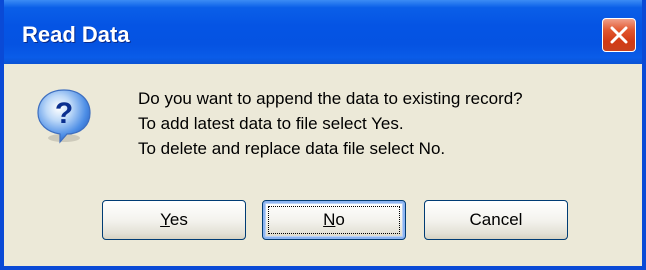 The height and width of the screenshot is (270, 646). I want to click on close-icon, so click(619, 35).